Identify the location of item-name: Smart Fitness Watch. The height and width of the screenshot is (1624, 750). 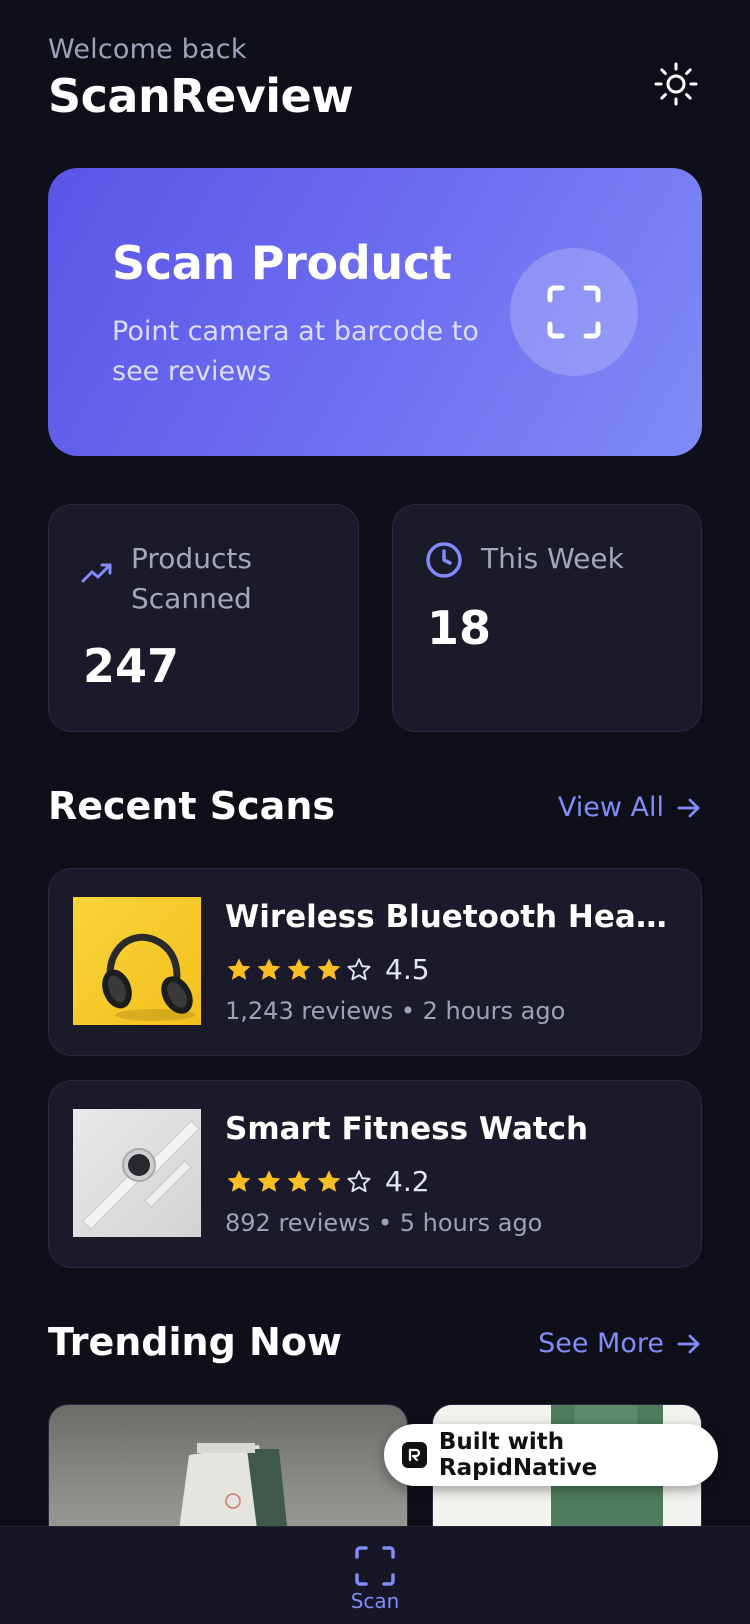
(407, 1129).